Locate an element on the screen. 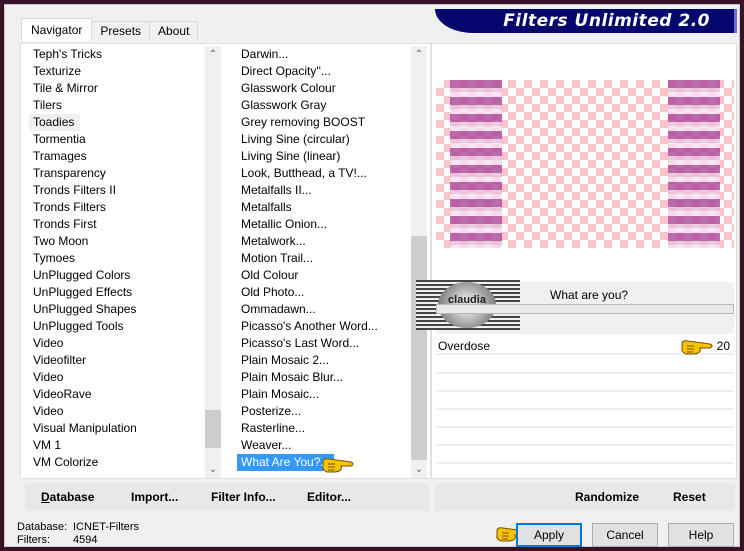 The width and height of the screenshot is (744, 551). filter-list-item: Old Colour is located at coordinates (322, 275).